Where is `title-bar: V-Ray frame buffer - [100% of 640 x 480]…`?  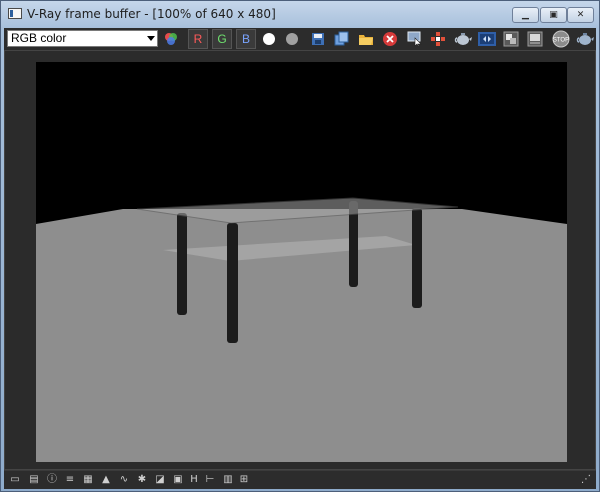 title-bar: V-Ray frame buffer - [100% of 640 x 480]… is located at coordinates (300, 14).